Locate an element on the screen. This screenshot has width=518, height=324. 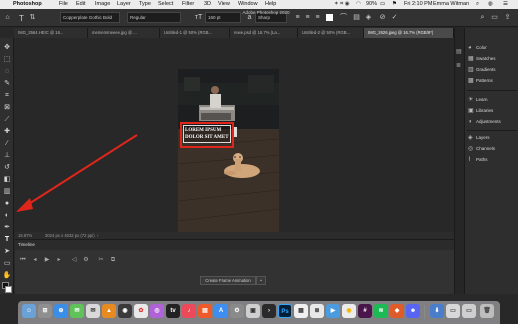
home-icon: ⌂ is located at coordinates (7, 17).